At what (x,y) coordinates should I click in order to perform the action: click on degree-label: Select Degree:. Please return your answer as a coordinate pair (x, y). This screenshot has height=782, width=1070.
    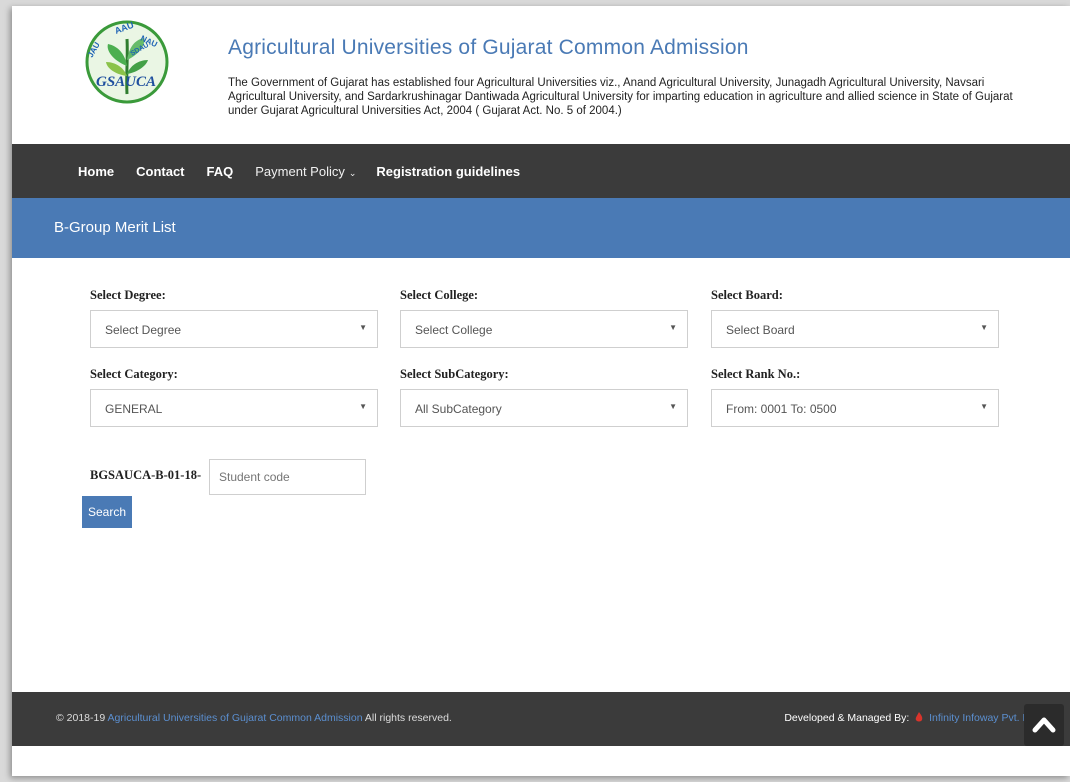
    Looking at the image, I should click on (128, 295).